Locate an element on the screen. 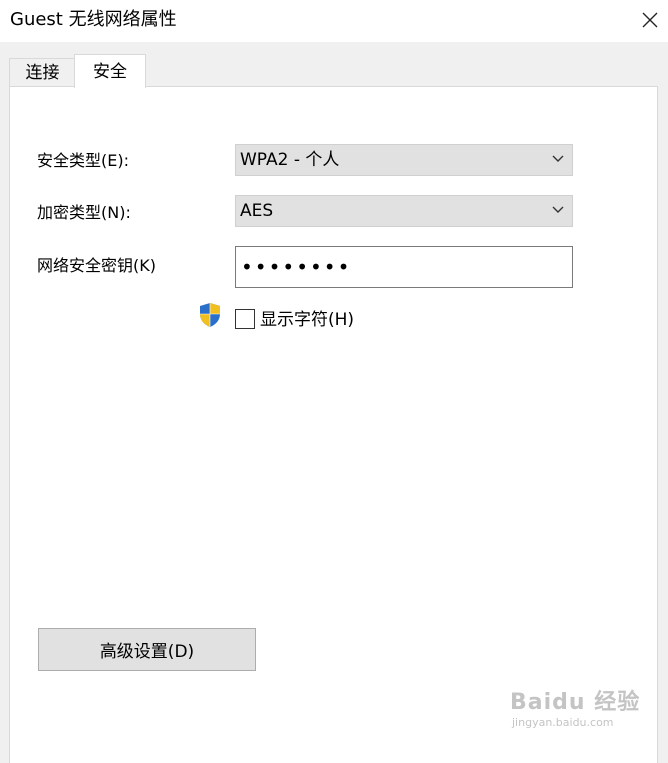 The image size is (668, 763). watermark-brand: Baidu 经验 is located at coordinates (575, 702).